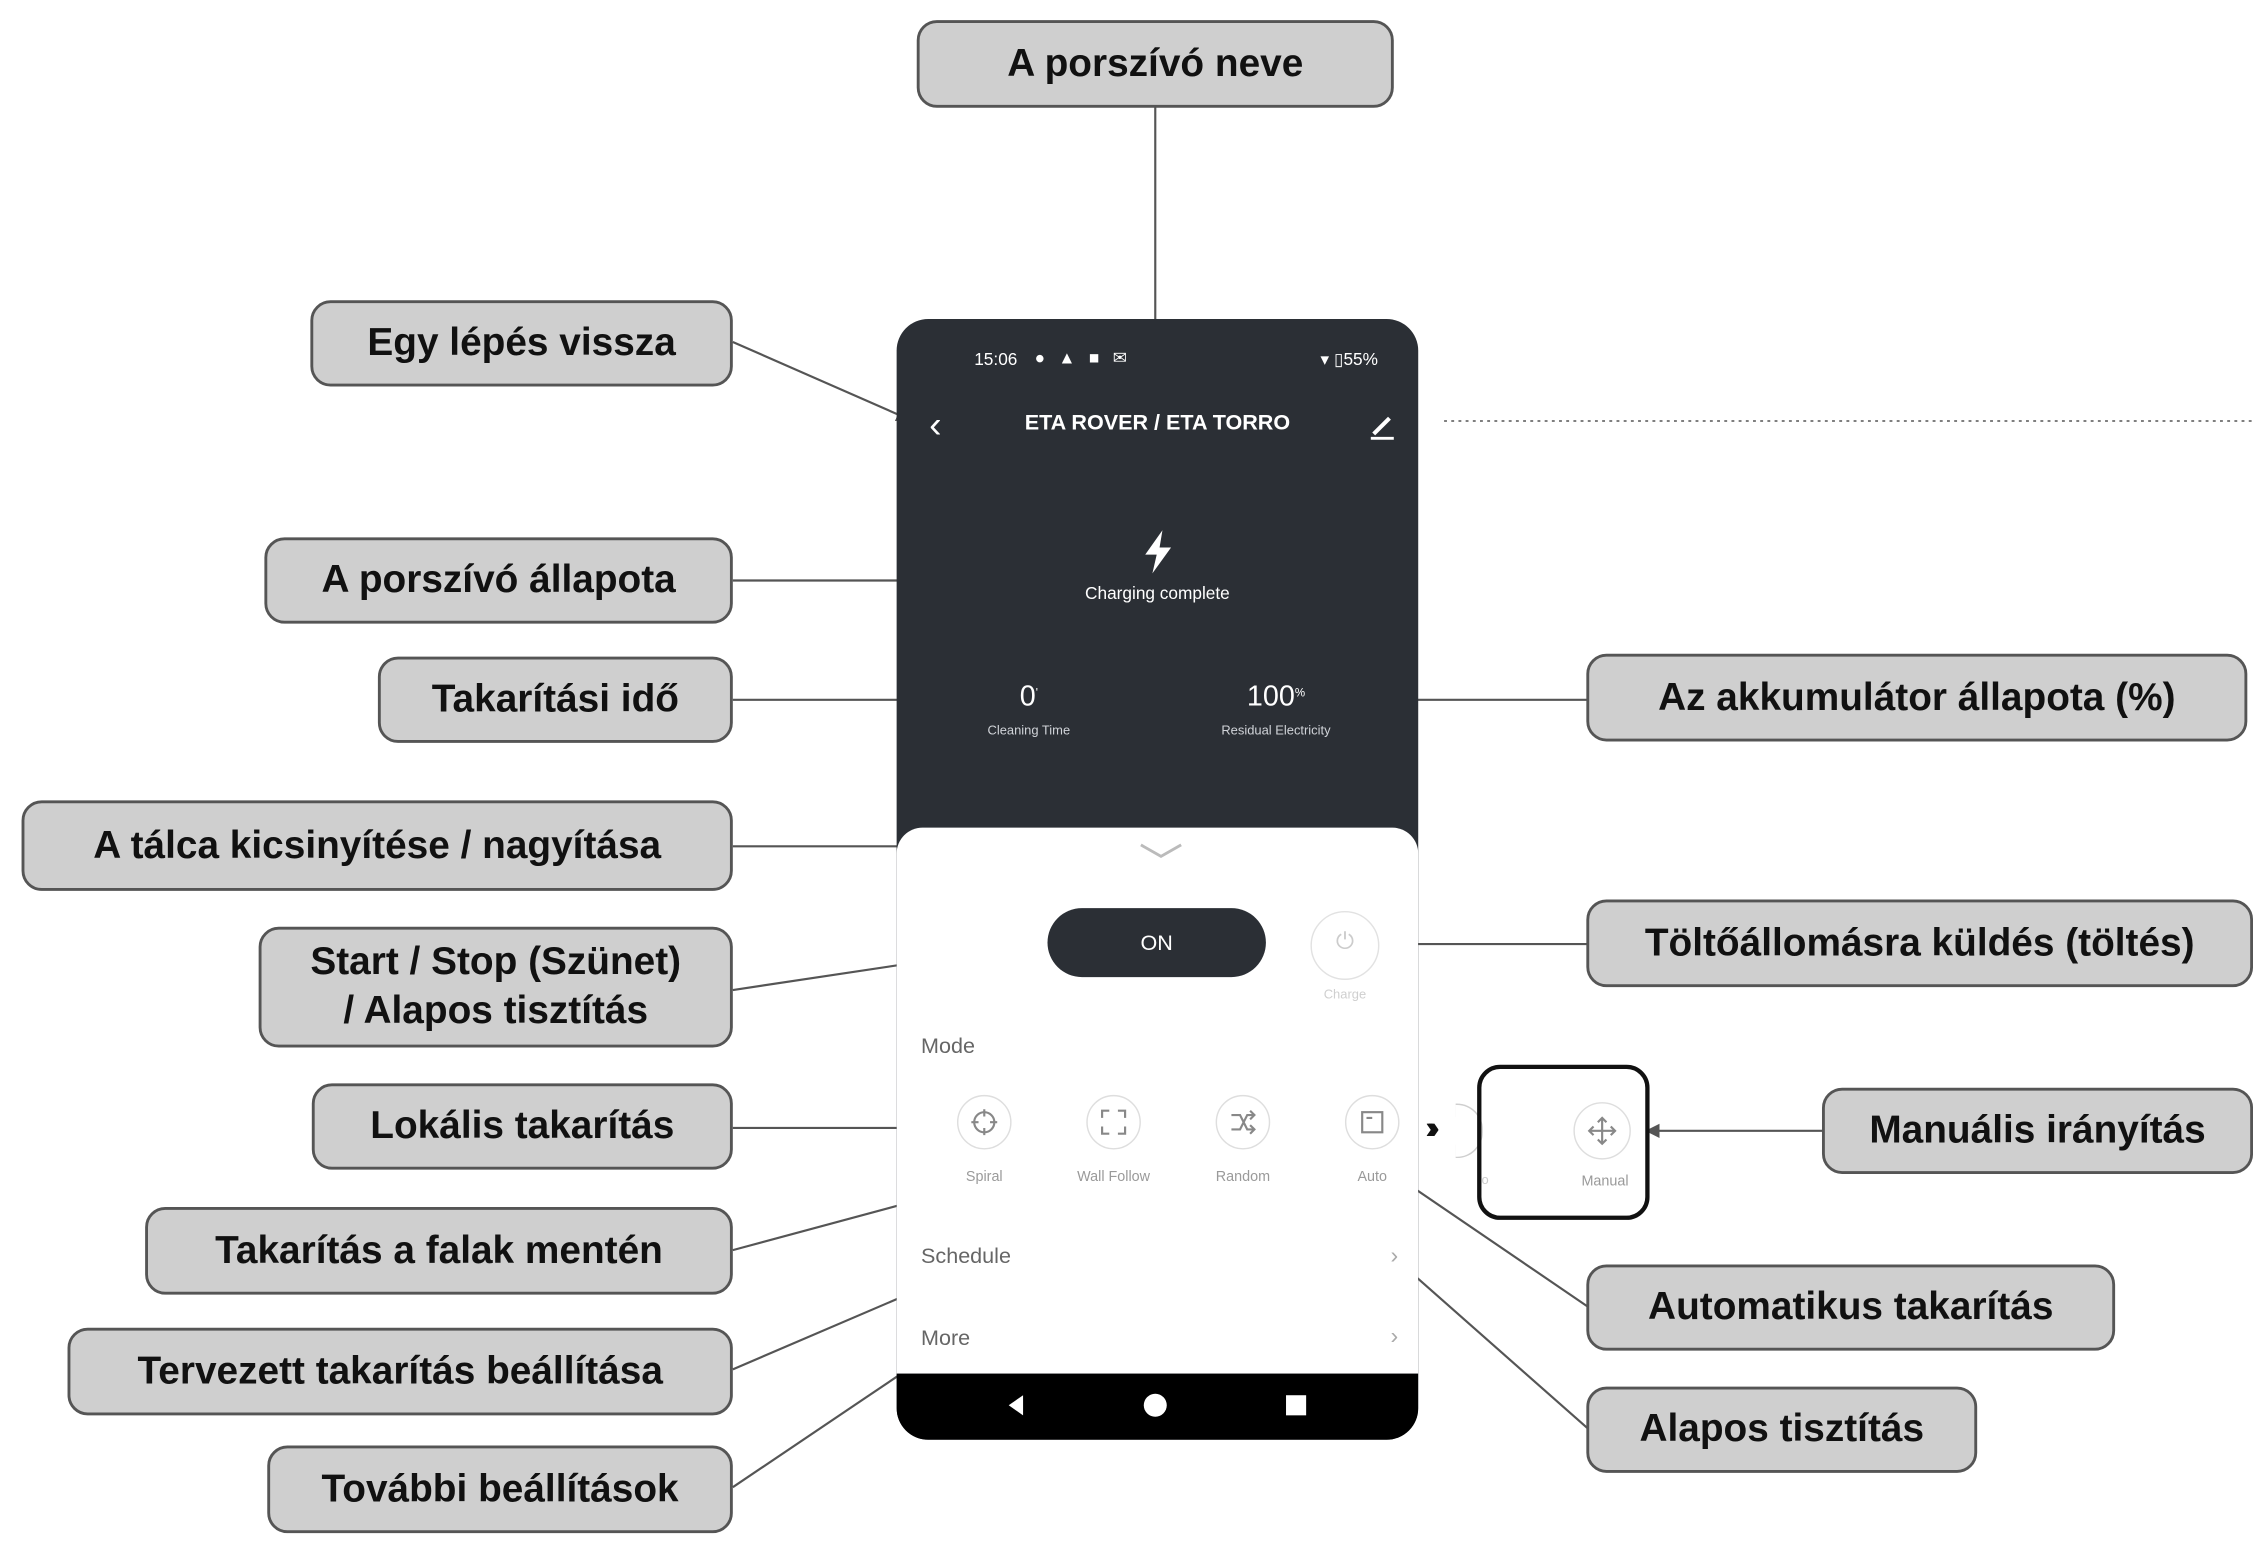 Image resolution: width=2253 pixels, height=1542 pixels. Describe the element at coordinates (555, 699) in the screenshot. I see `callout-cleaning-time: Takarítási idő` at that location.